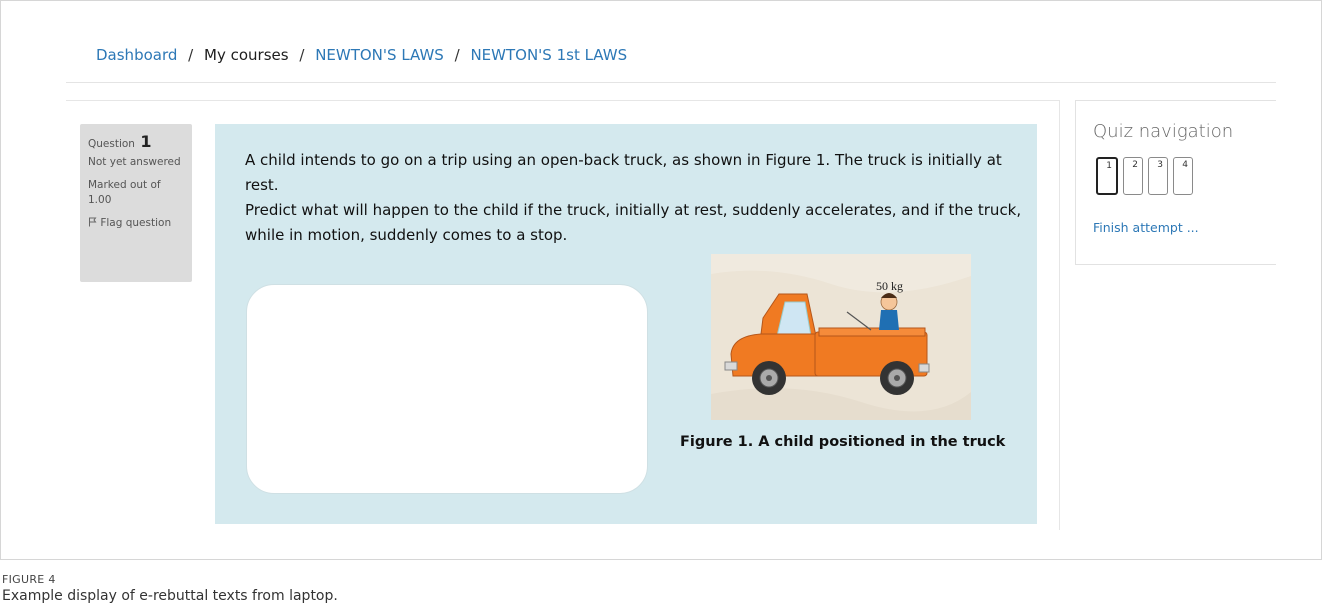  I want to click on mass-label: 50 kg, so click(889, 286).